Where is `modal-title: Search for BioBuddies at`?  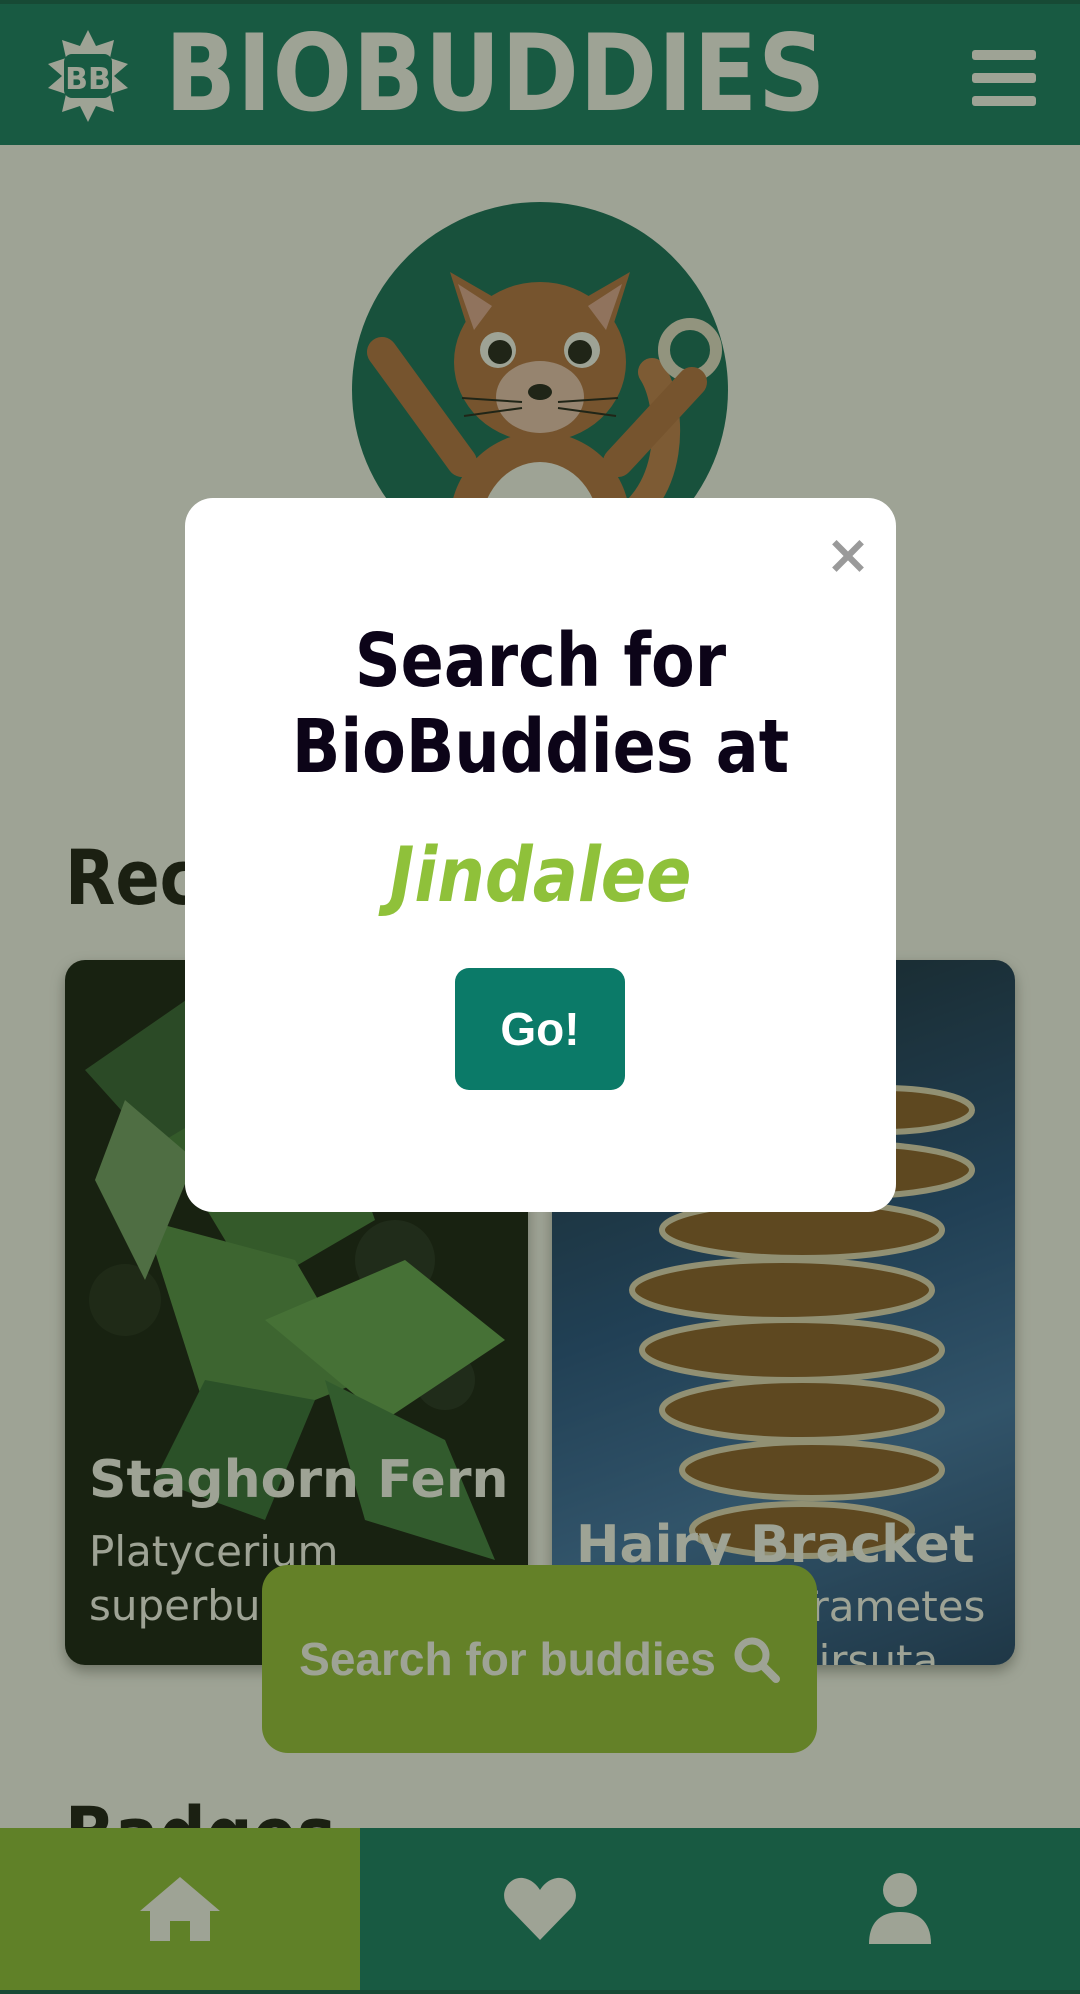
modal-title: Search for BioBuddies at is located at coordinates (541, 704).